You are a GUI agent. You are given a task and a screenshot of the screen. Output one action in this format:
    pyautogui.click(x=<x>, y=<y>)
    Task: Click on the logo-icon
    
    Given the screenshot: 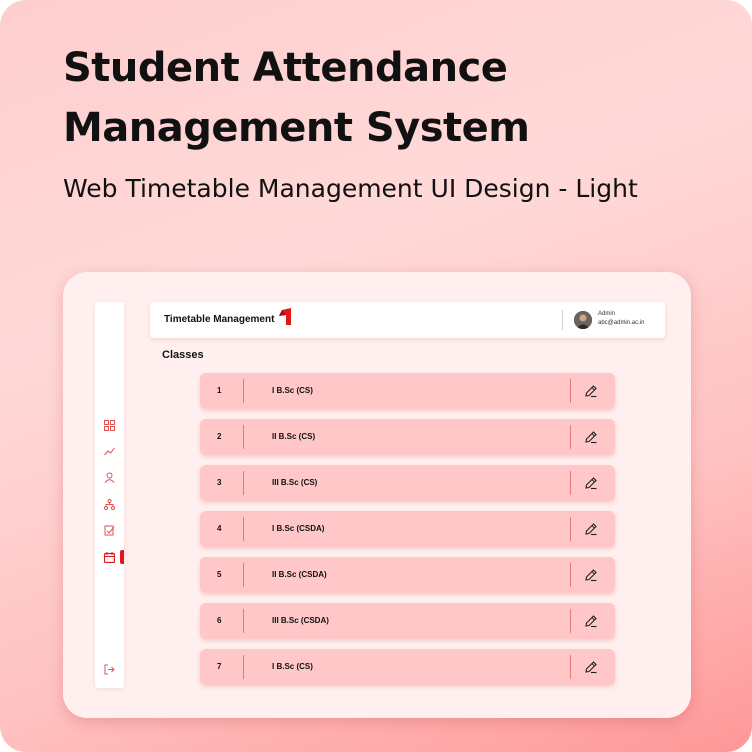 What is the action you would take?
    pyautogui.click(x=285, y=316)
    